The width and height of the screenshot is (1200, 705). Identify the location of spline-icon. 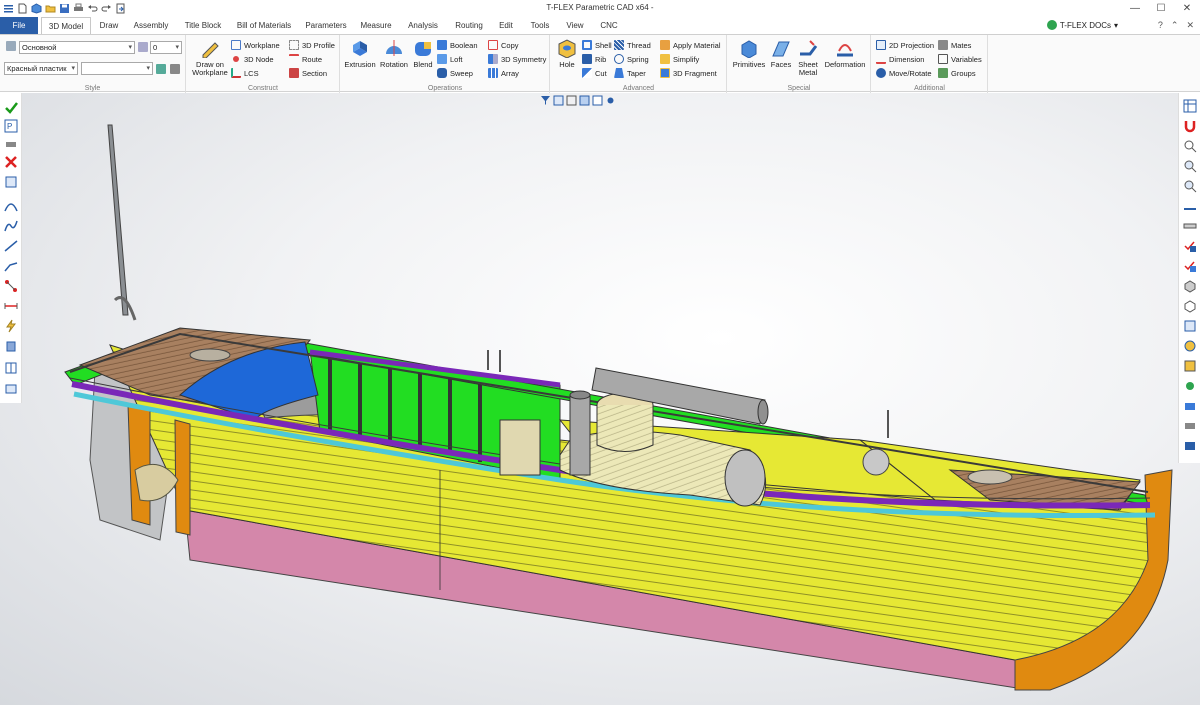
(11, 226).